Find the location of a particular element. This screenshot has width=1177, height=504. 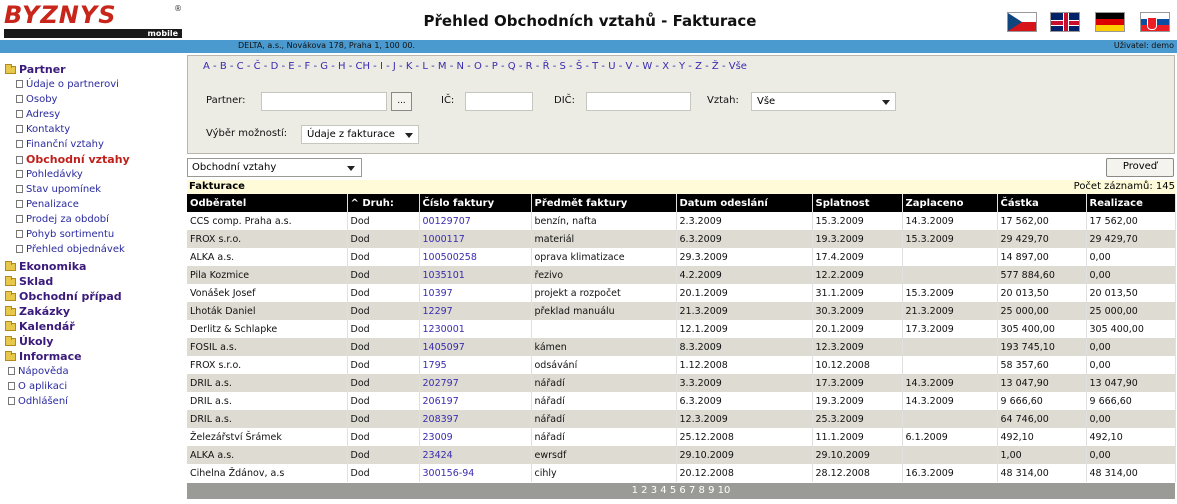

invoice-number-link: 100500258 is located at coordinates (475, 257).